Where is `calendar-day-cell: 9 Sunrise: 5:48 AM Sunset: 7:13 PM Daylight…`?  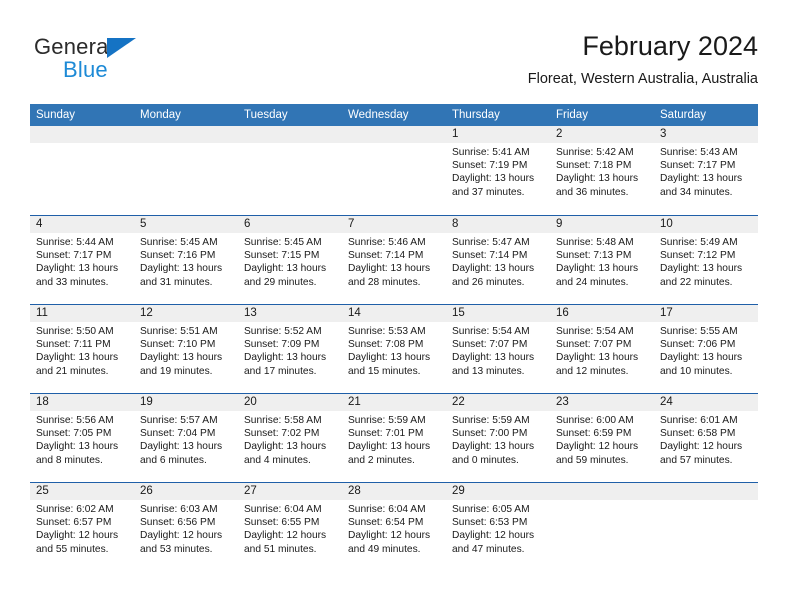 calendar-day-cell: 9 Sunrise: 5:48 AM Sunset: 7:13 PM Daylight… is located at coordinates (602, 260).